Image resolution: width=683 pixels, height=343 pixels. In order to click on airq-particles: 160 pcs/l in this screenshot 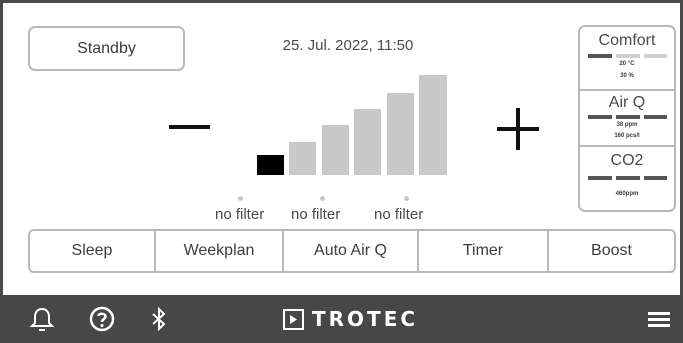, I will do `click(627, 136)`.